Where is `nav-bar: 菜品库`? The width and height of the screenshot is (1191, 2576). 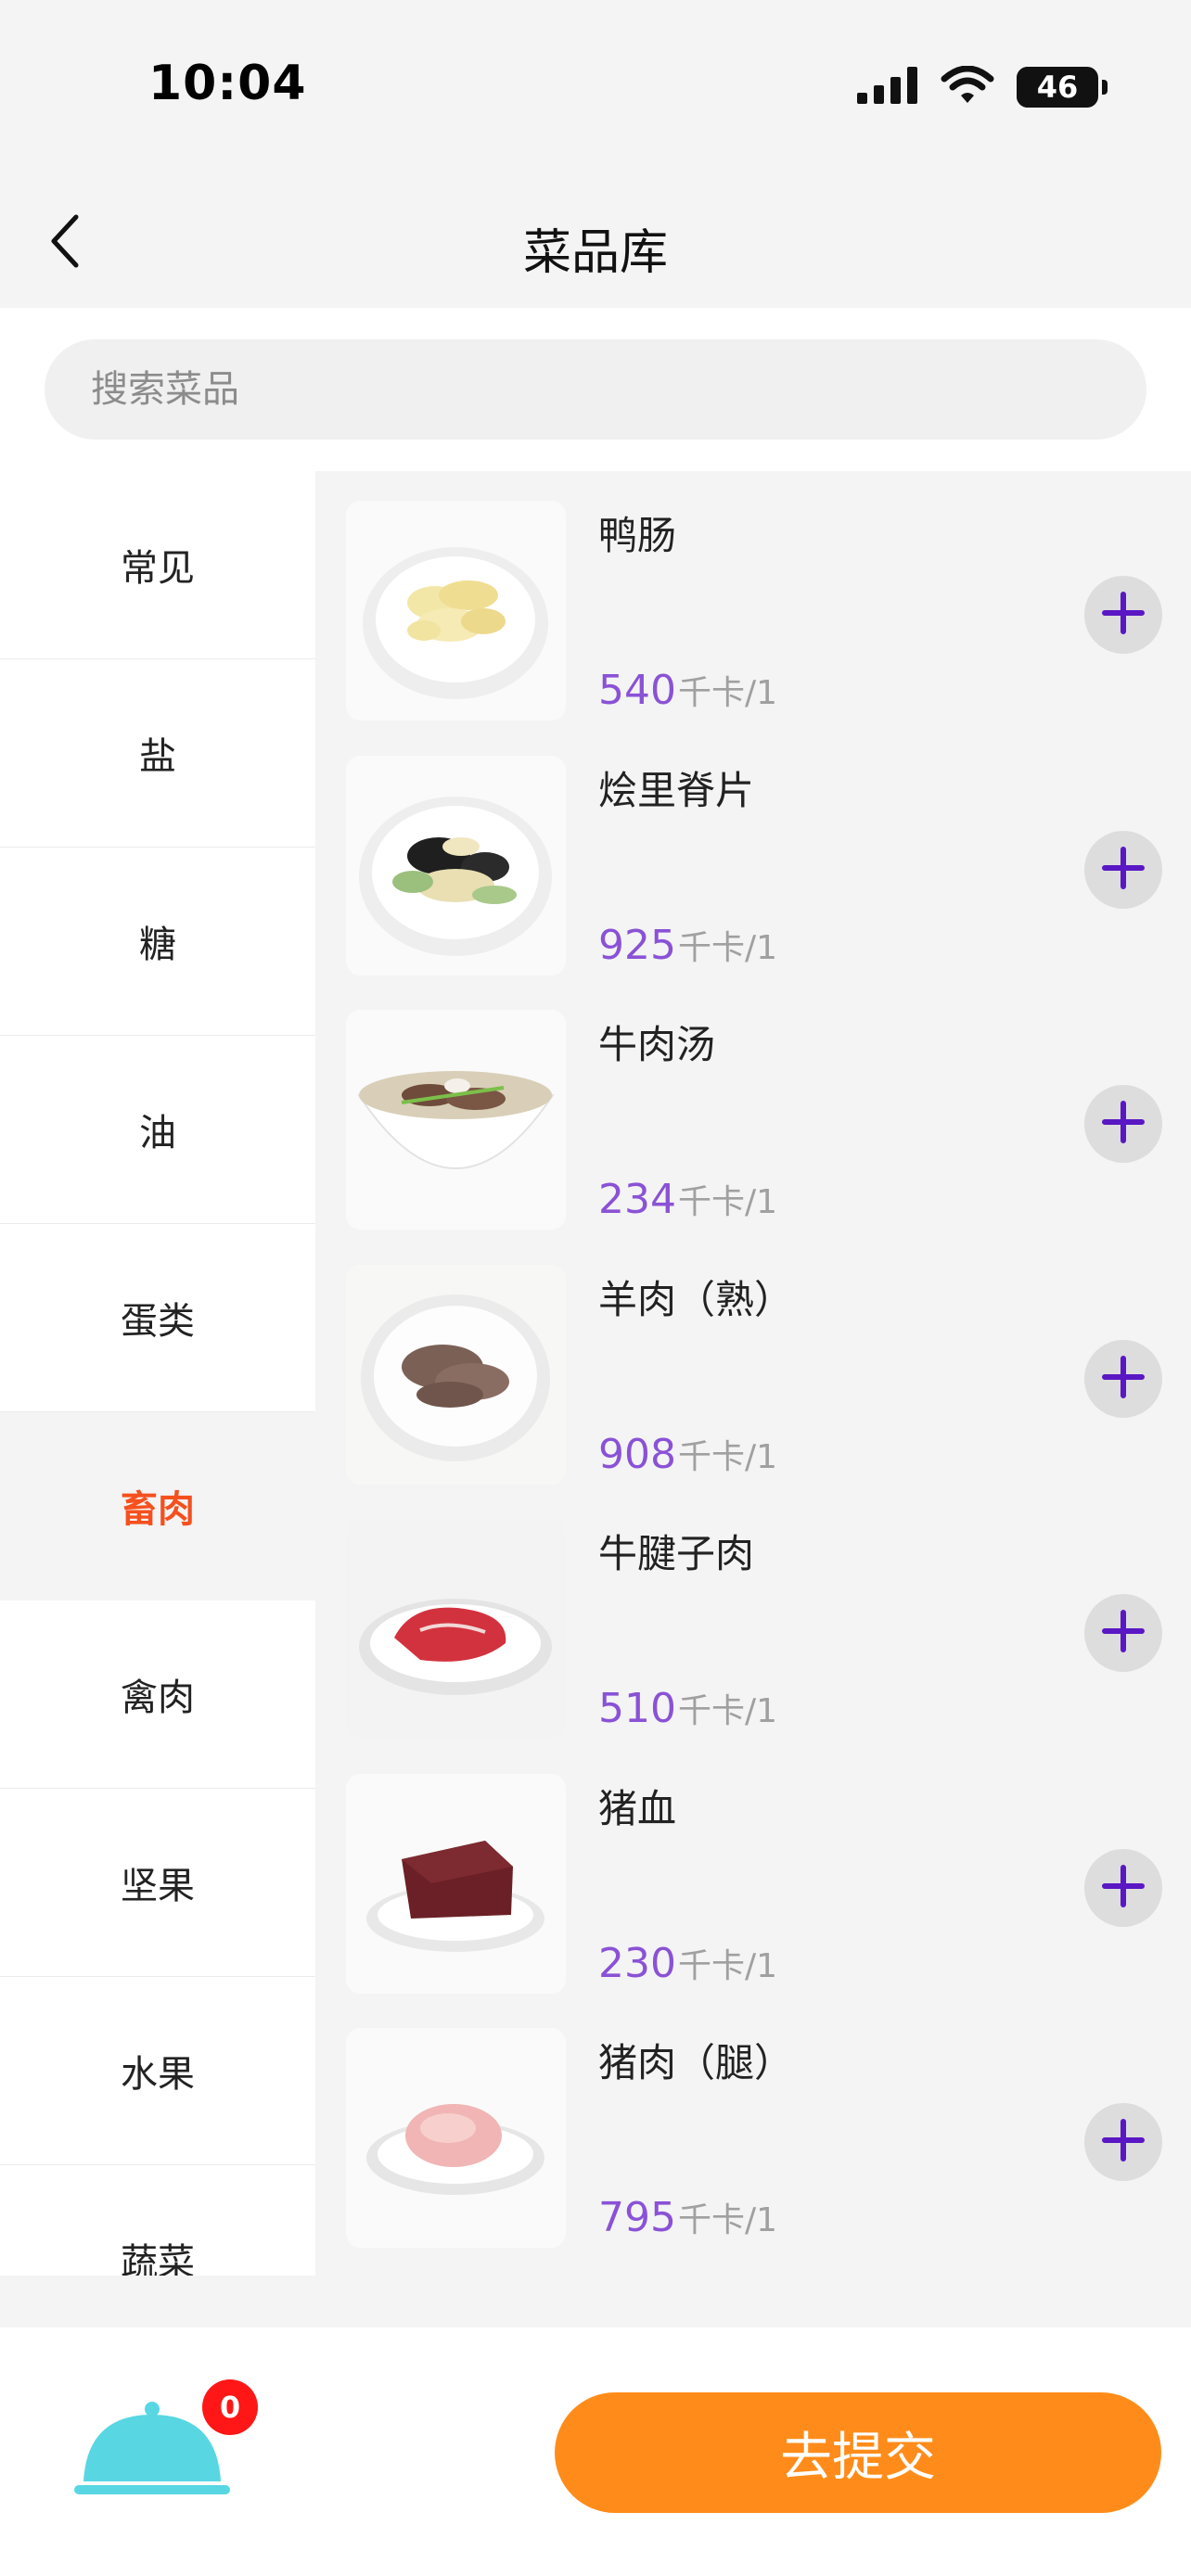 nav-bar: 菜品库 is located at coordinates (595, 238).